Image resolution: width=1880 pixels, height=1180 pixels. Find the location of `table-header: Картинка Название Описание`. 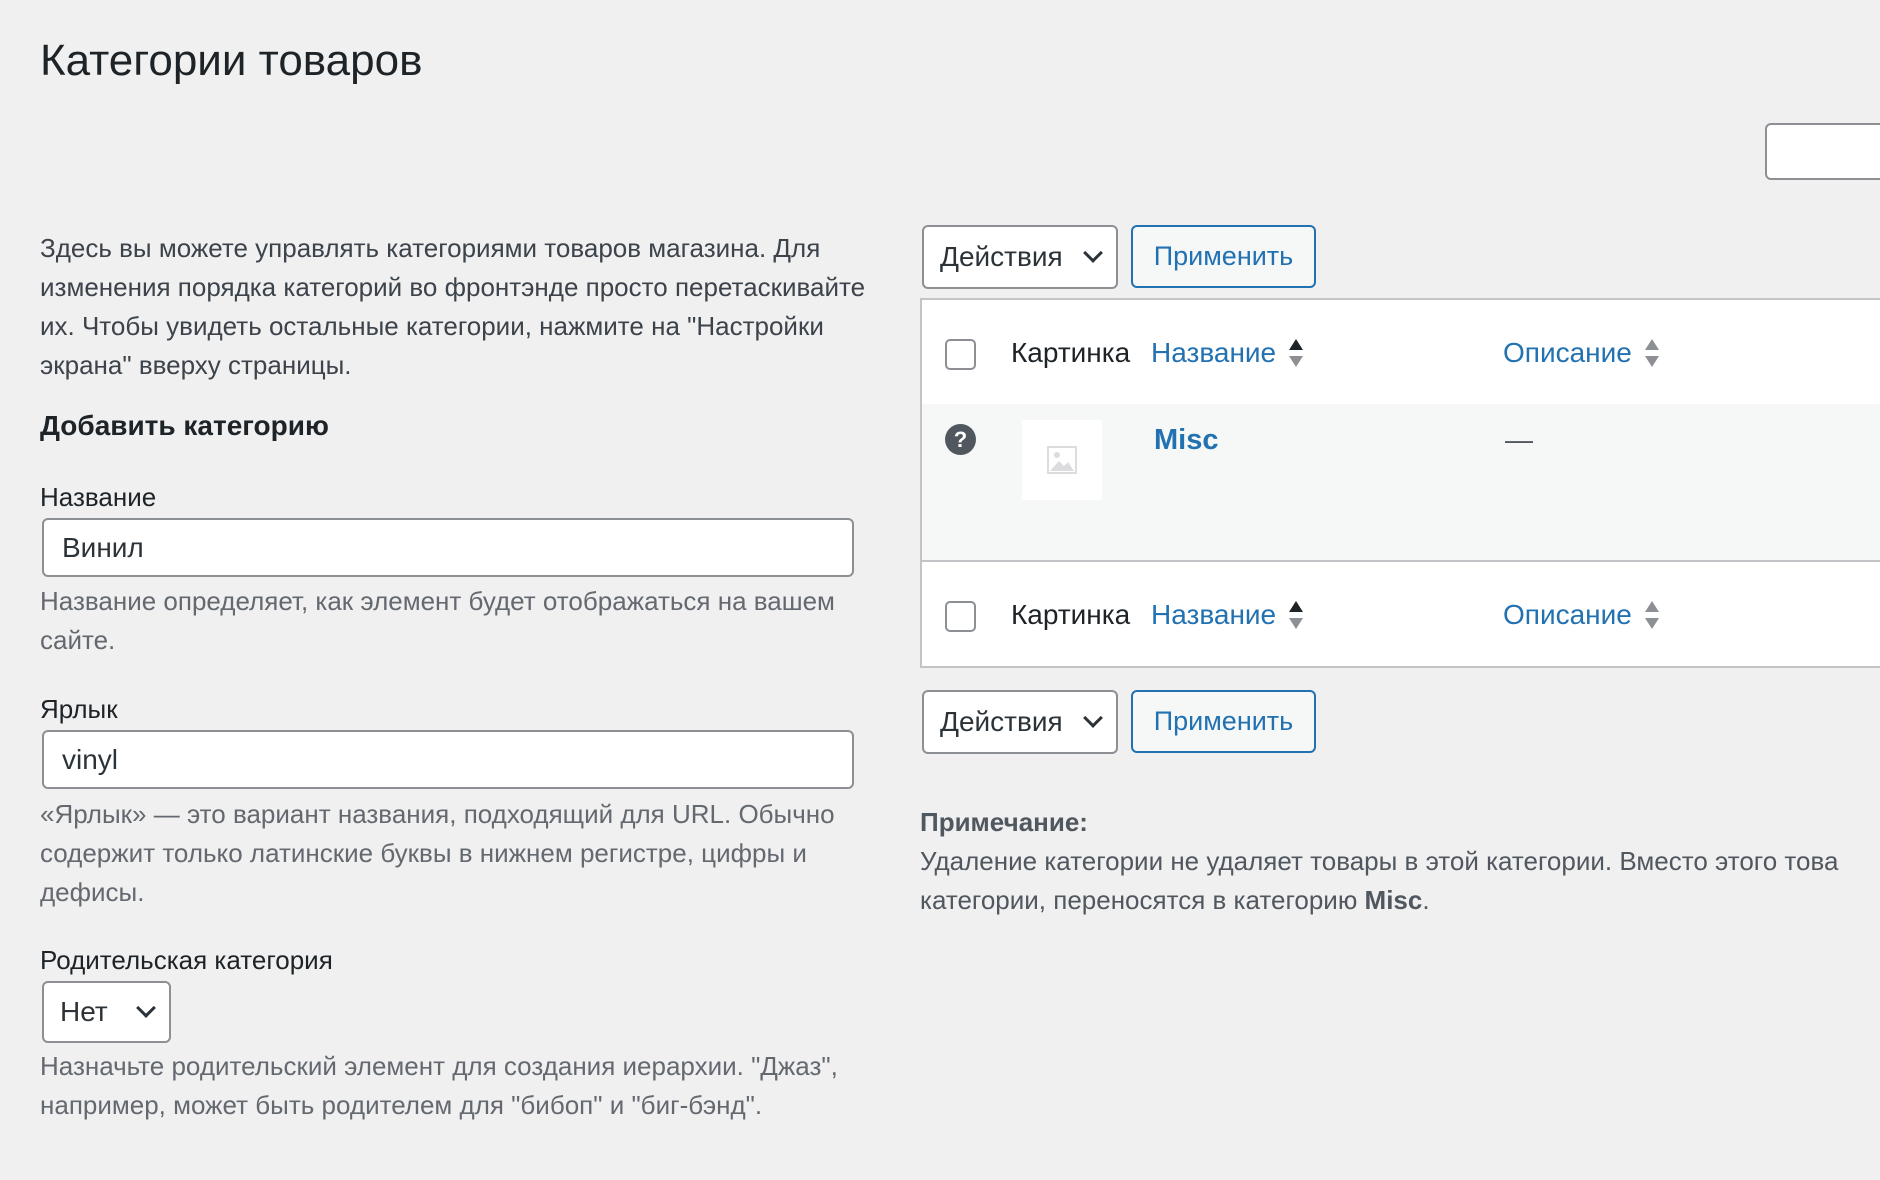

table-header: Картинка Название Описание is located at coordinates (1401, 352).